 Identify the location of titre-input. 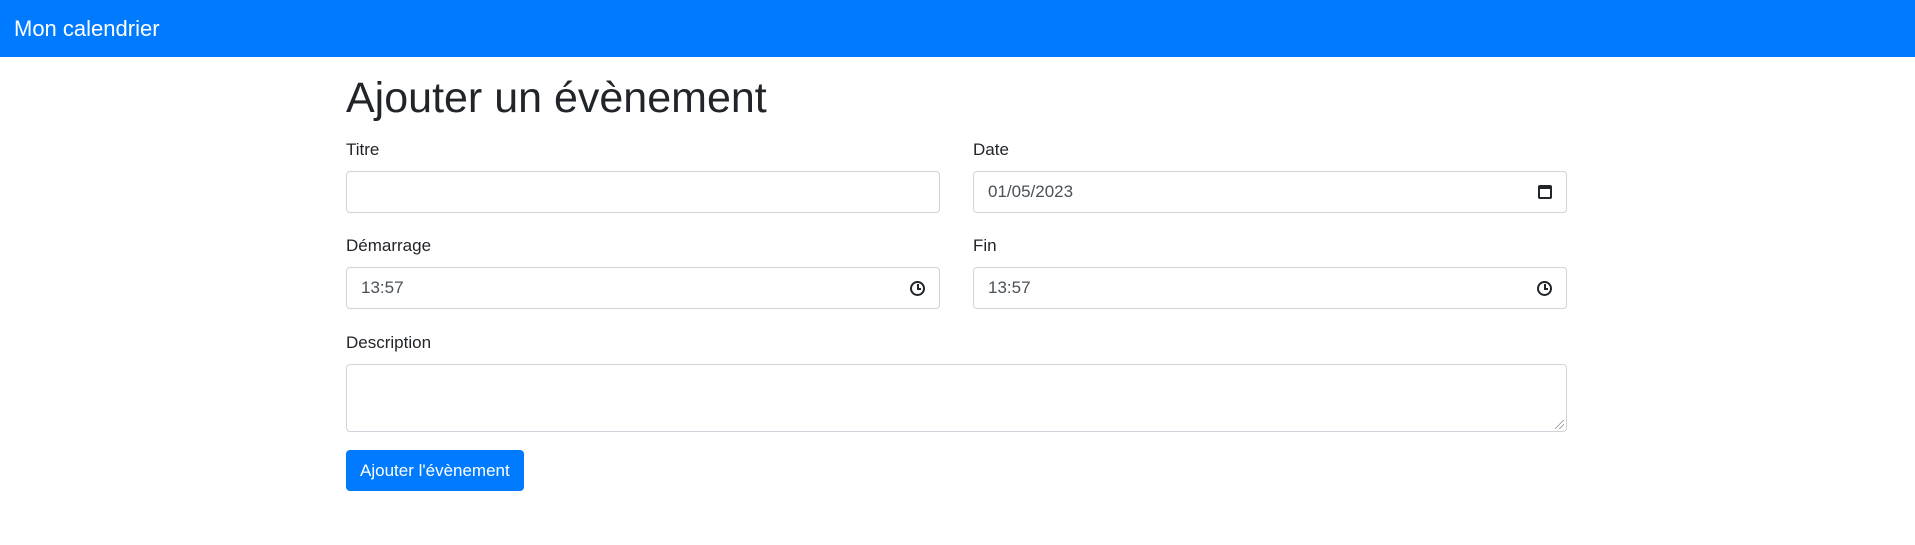
(643, 192).